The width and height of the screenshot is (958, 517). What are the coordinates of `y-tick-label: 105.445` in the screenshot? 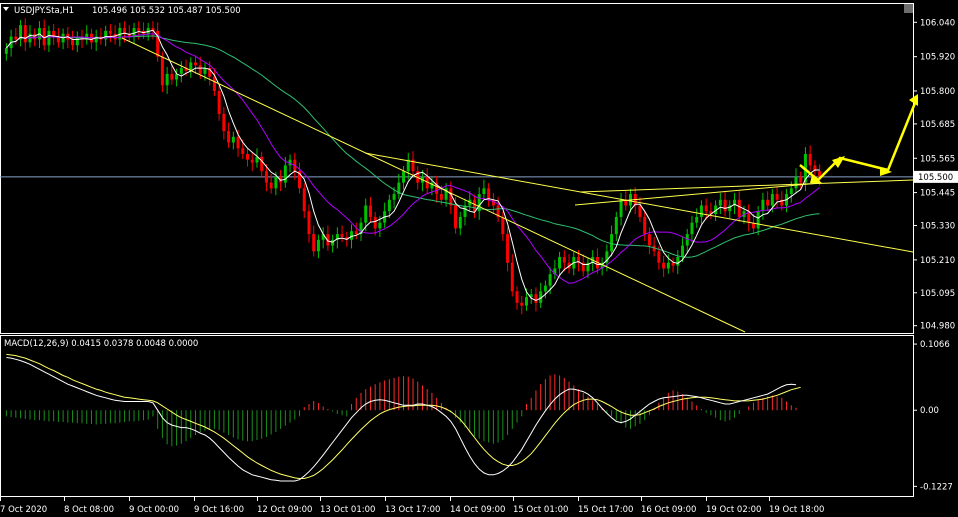 It's located at (937, 194).